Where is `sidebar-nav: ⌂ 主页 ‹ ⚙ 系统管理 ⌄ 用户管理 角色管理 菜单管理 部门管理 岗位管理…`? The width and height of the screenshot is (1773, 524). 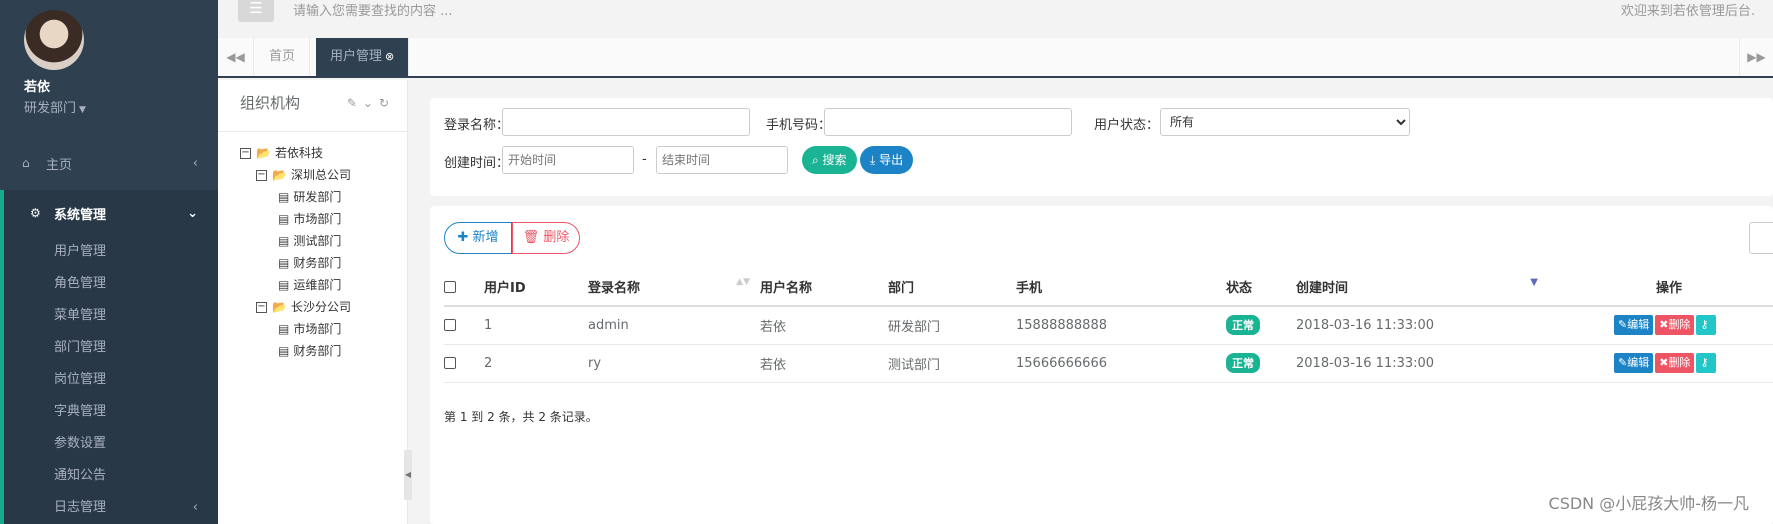
sidebar-nav: ⌂ 主页 ‹ ⚙ 系统管理 ⌄ 用户管理 角色管理 菜单管理 部门管理 岗位管理… is located at coordinates (109, 332).